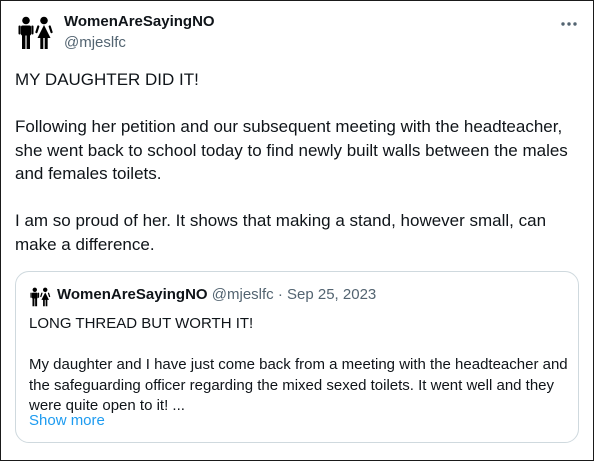 The width and height of the screenshot is (594, 461). Describe the element at coordinates (95, 42) in the screenshot. I see `author-handle: @mjeslfc` at that location.